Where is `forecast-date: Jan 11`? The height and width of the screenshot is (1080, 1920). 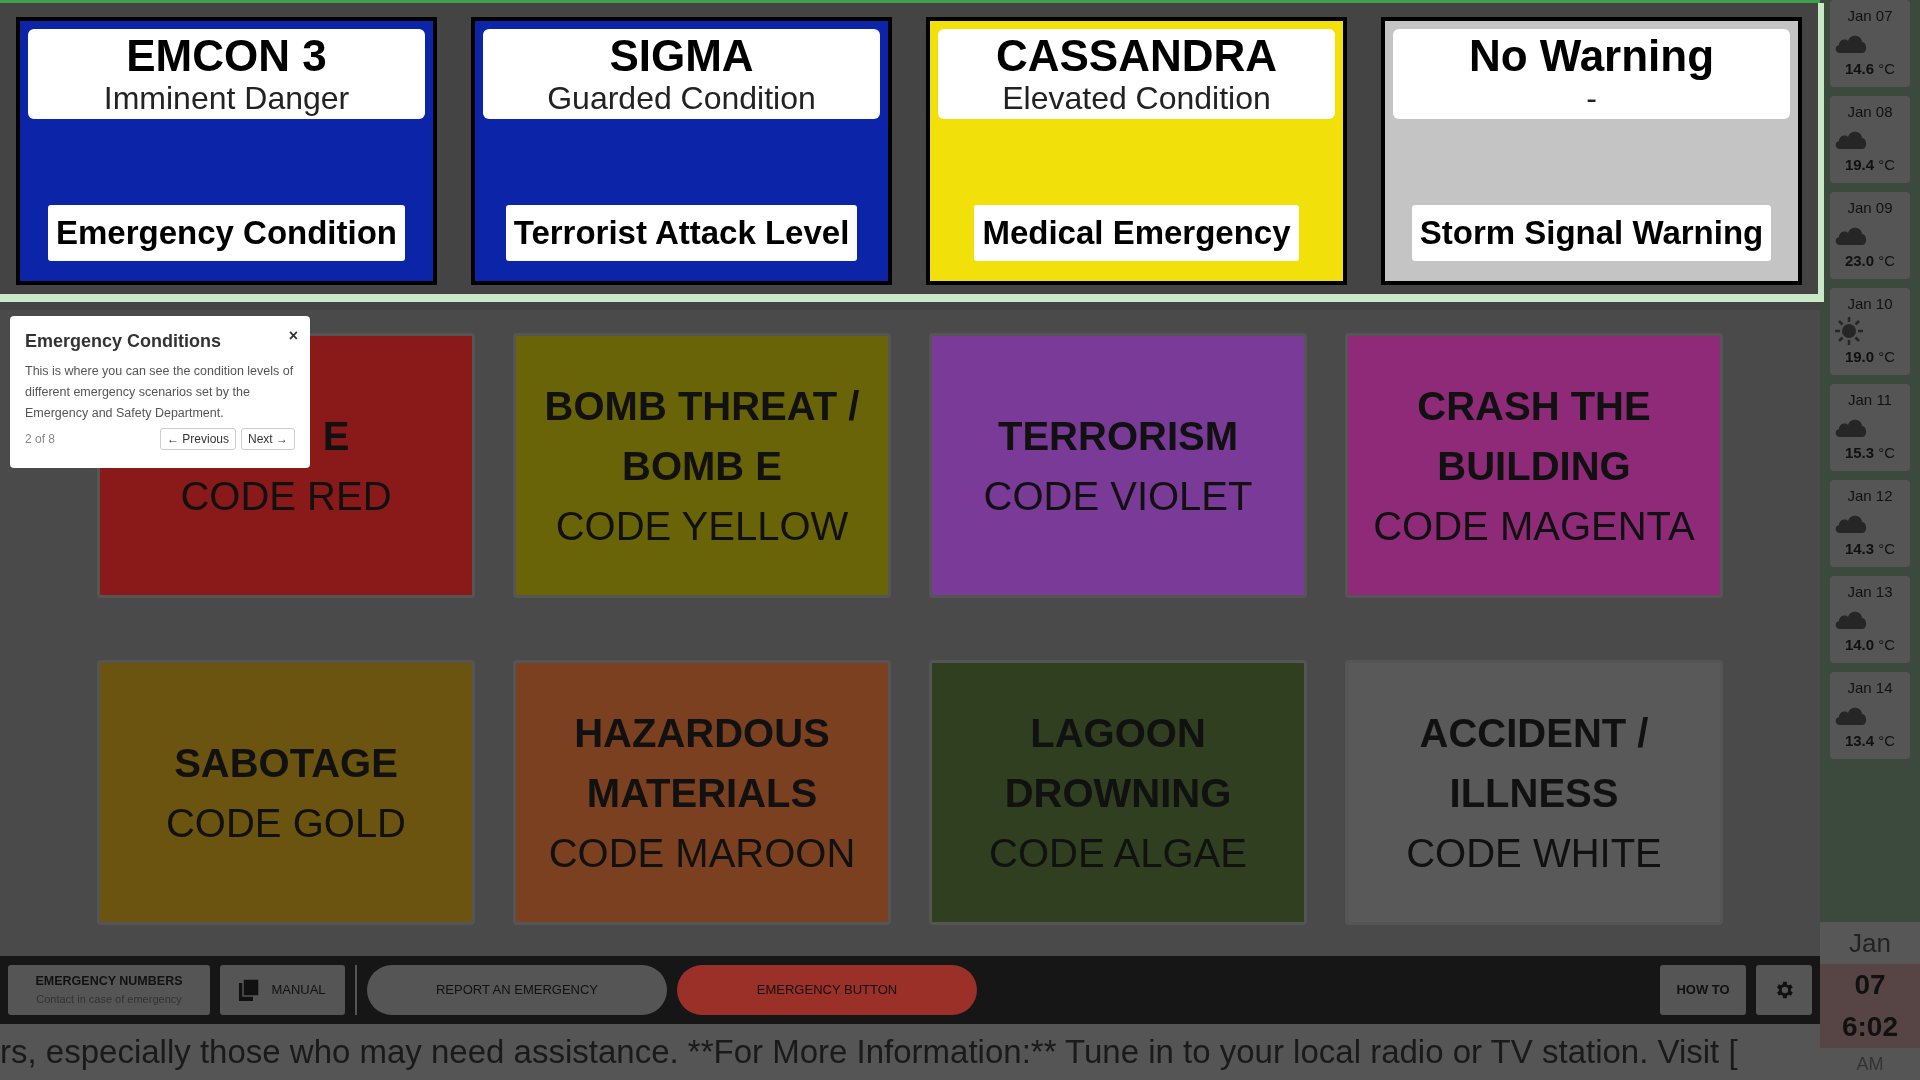
forecast-date: Jan 11 is located at coordinates (1870, 400).